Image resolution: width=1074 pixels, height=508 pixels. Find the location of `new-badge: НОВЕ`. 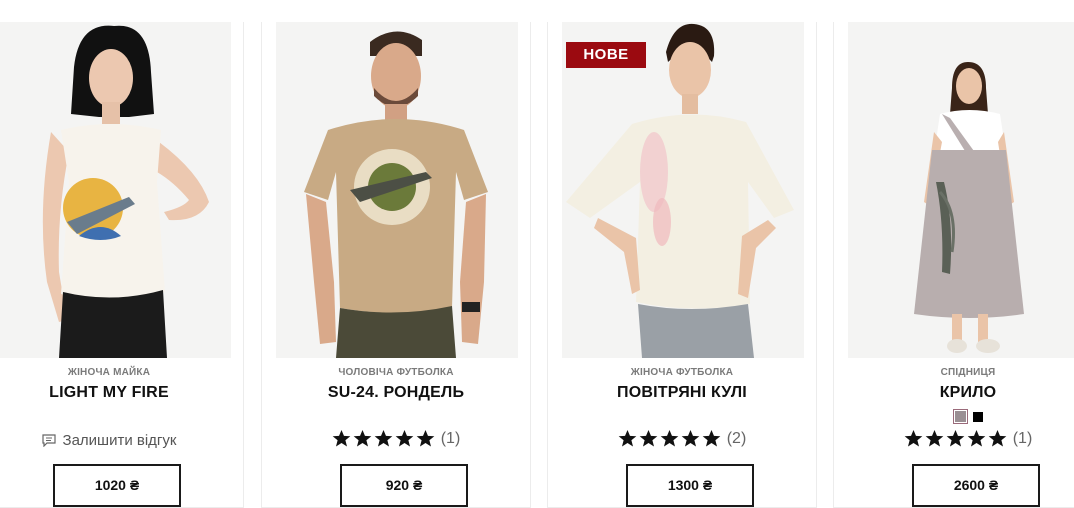

new-badge: НОВЕ is located at coordinates (606, 55).